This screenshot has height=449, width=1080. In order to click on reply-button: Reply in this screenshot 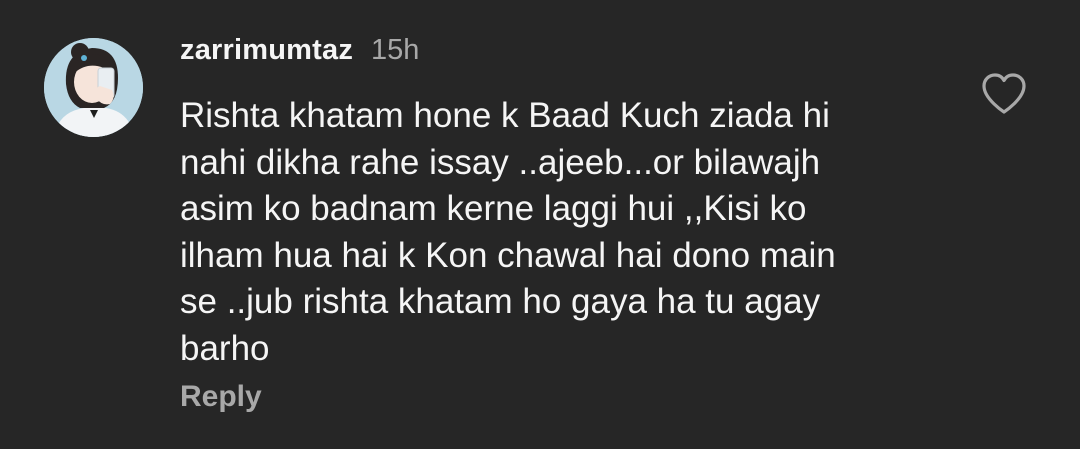, I will do `click(221, 397)`.